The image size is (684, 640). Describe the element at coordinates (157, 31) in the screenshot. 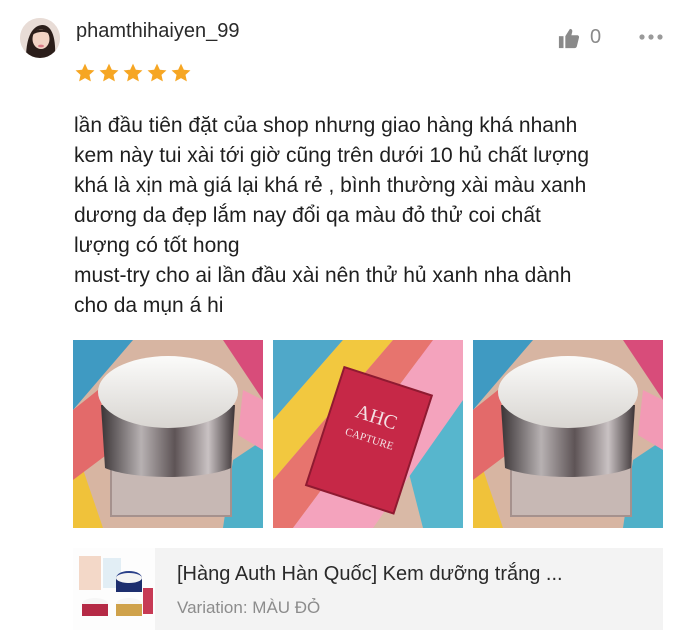

I see `reviewer-username: phamthihaiyen_99` at that location.